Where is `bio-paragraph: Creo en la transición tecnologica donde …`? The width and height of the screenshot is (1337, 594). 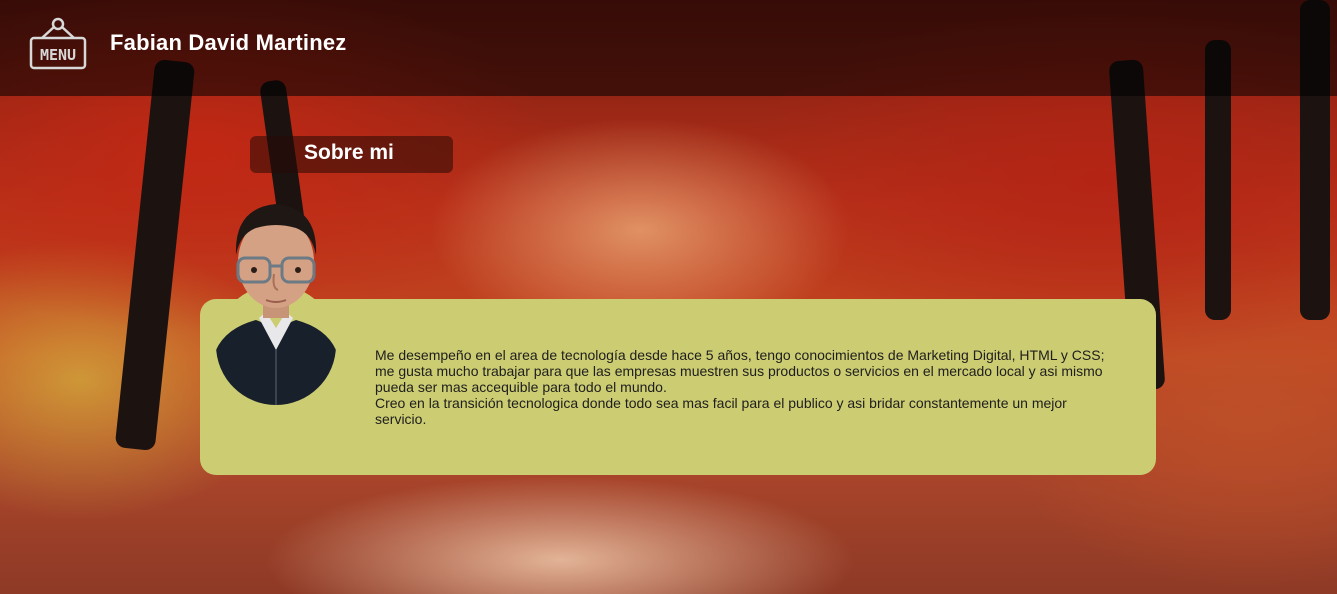
bio-paragraph: Creo en la transición tecnologica donde … is located at coordinates (721, 411).